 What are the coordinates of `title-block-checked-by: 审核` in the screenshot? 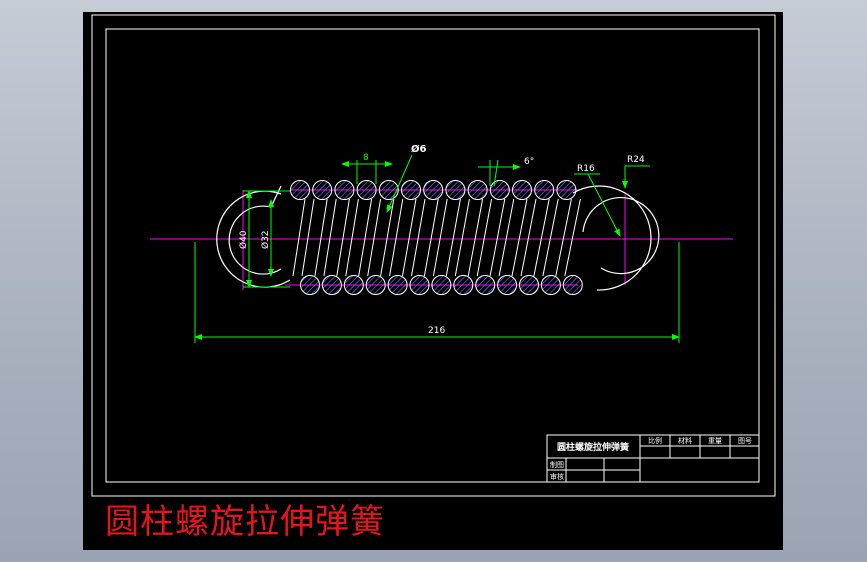 It's located at (557, 476).